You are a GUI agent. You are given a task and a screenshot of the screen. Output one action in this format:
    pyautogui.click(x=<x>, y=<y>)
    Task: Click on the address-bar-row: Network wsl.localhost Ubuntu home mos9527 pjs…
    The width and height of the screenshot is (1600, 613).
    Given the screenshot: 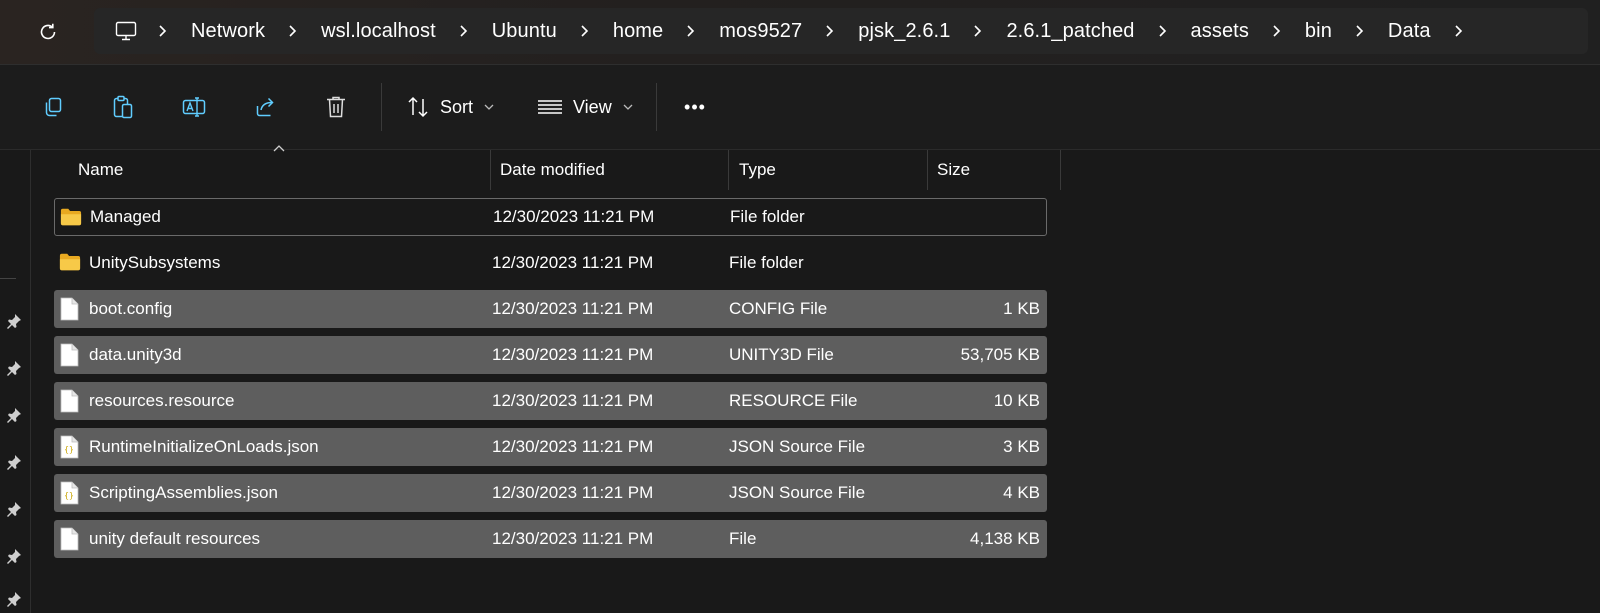 What is the action you would take?
    pyautogui.click(x=800, y=32)
    